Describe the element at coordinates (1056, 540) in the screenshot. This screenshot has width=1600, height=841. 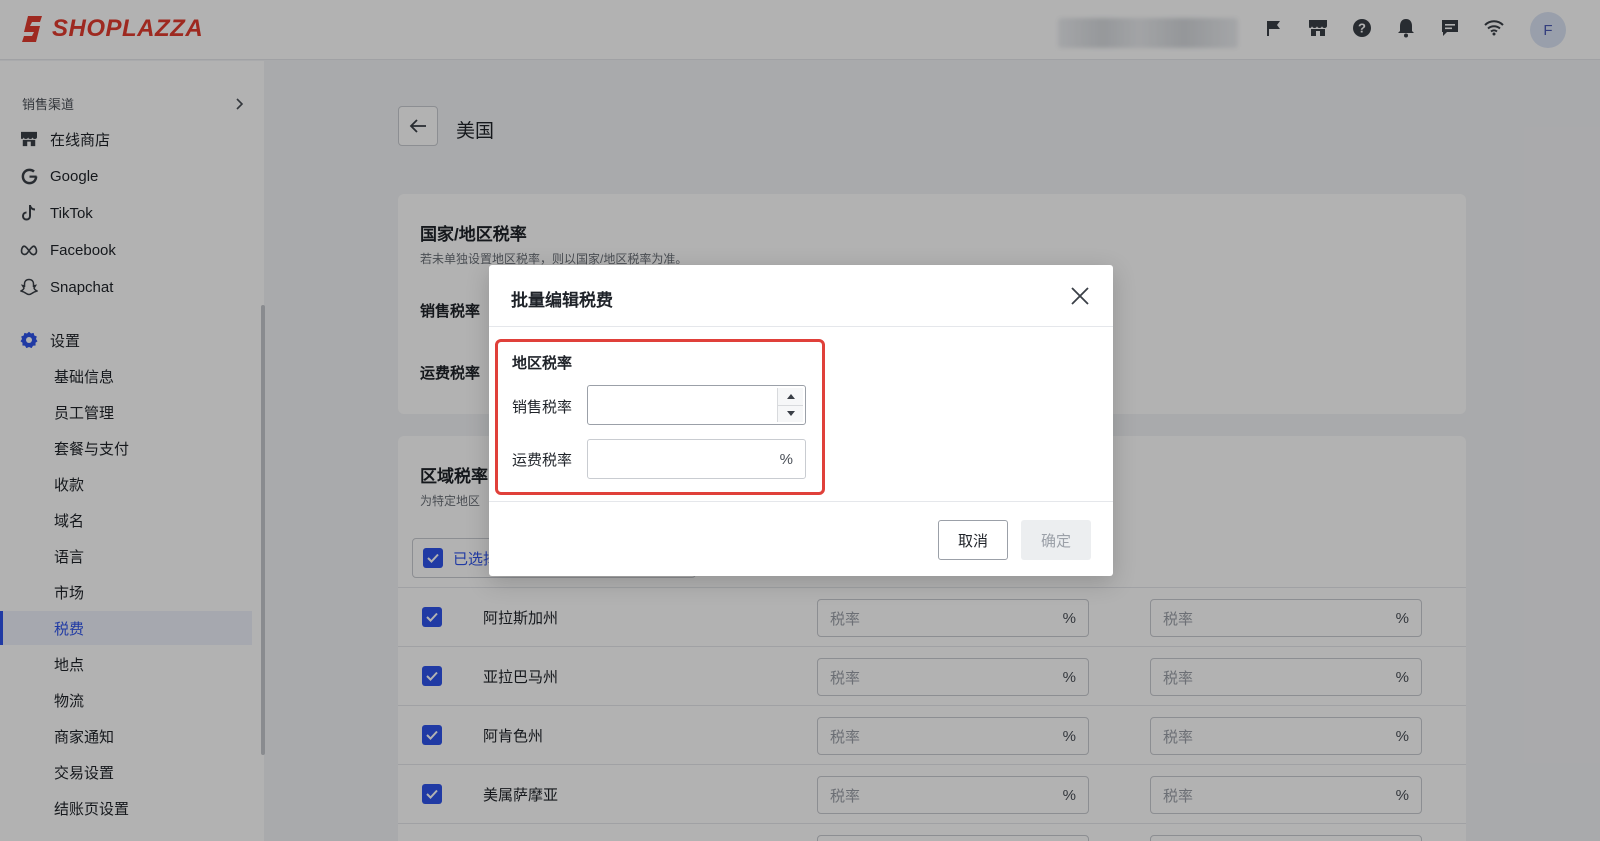
I see `confirm-button: 确定` at that location.